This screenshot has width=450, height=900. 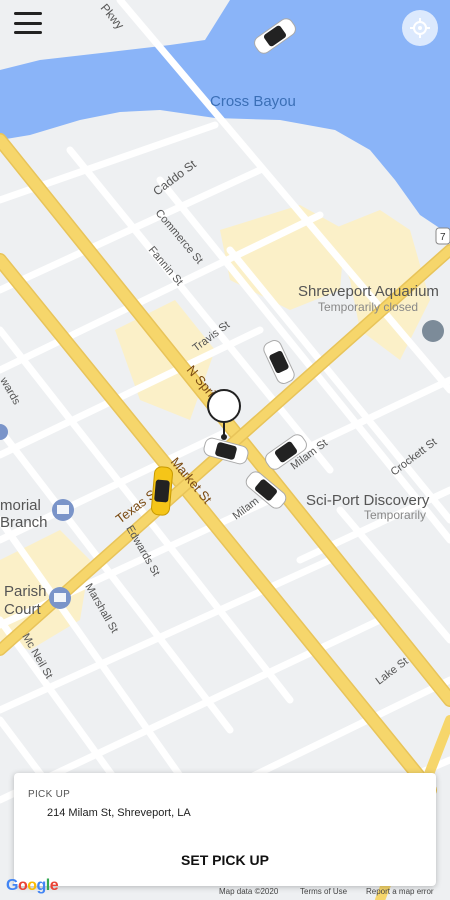 I want to click on label-parish: Parish, so click(x=25, y=591).